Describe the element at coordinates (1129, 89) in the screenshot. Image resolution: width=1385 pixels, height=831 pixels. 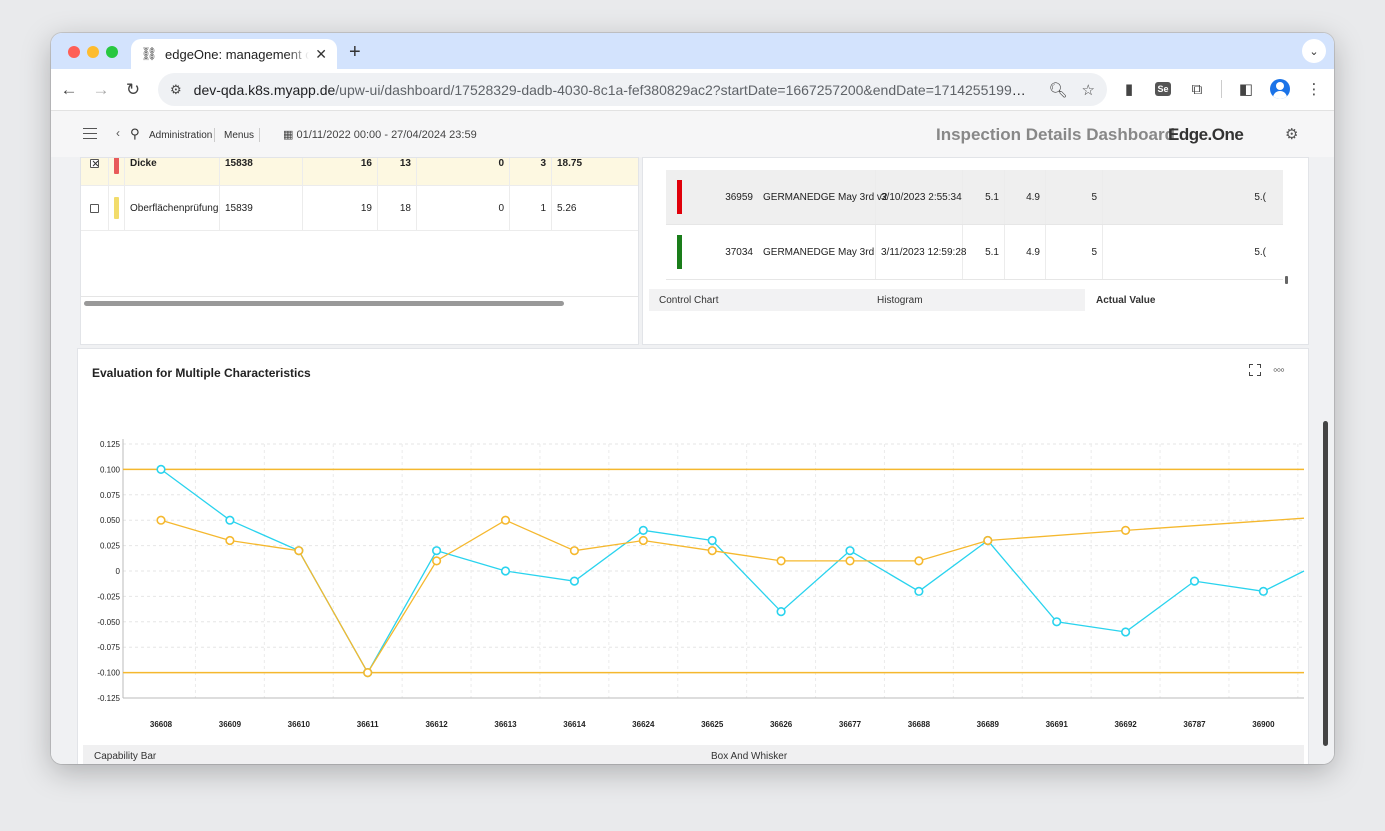
I see `bookmark-icon: ▮` at that location.